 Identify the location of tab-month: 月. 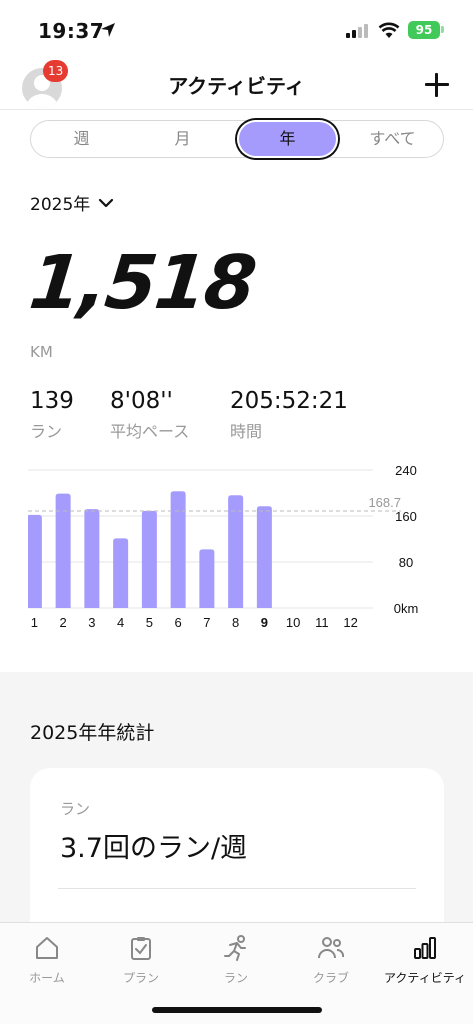
(182, 139).